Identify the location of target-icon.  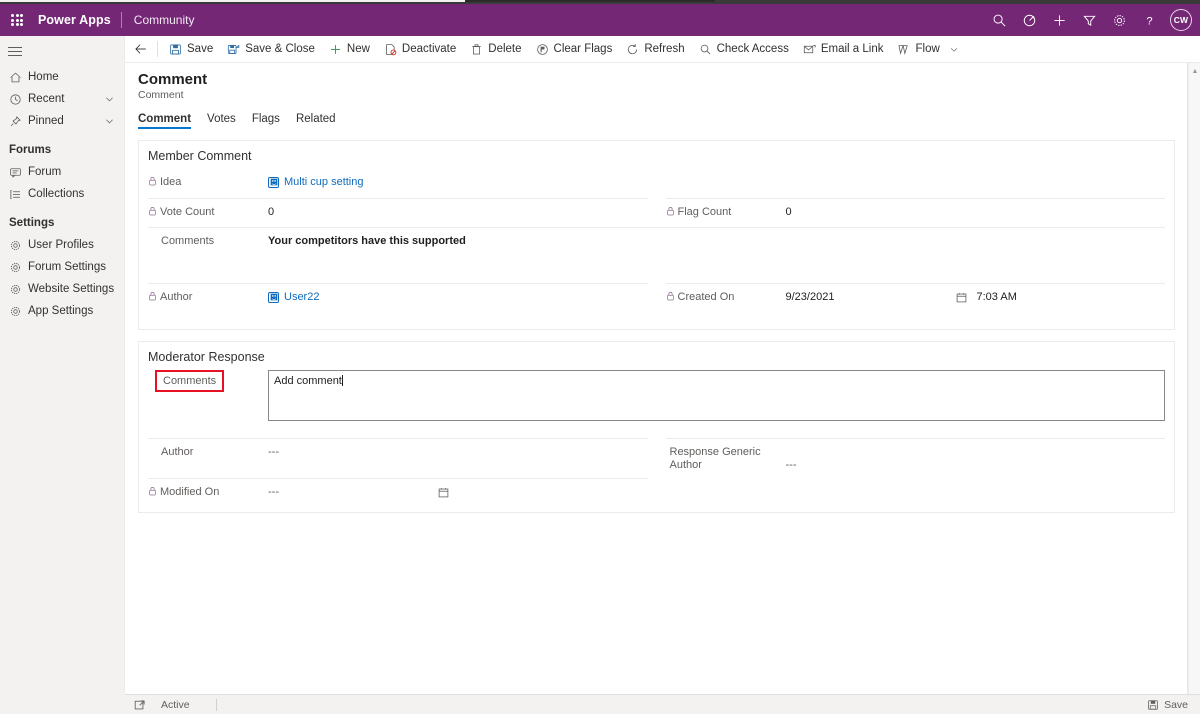
(1029, 20).